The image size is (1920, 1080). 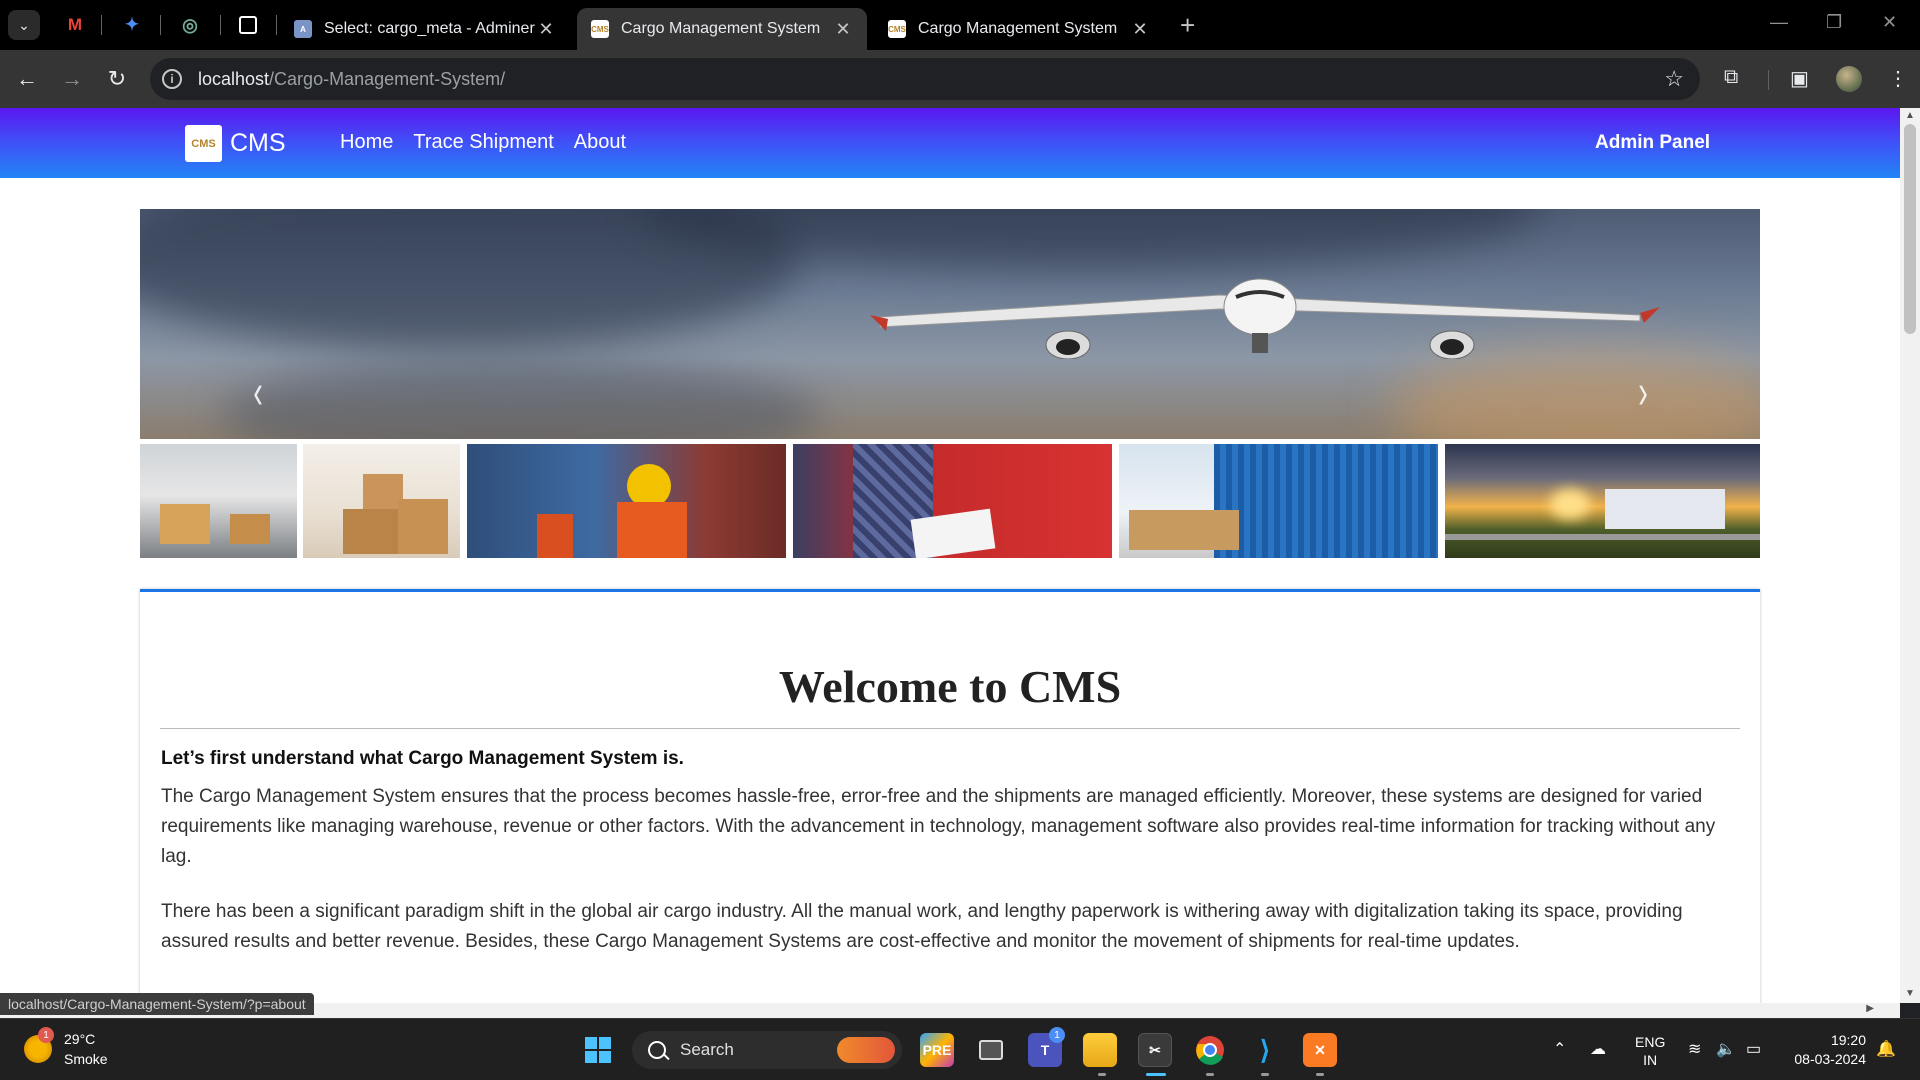 I want to click on weather-notification-badge: 1, so click(x=46, y=1035).